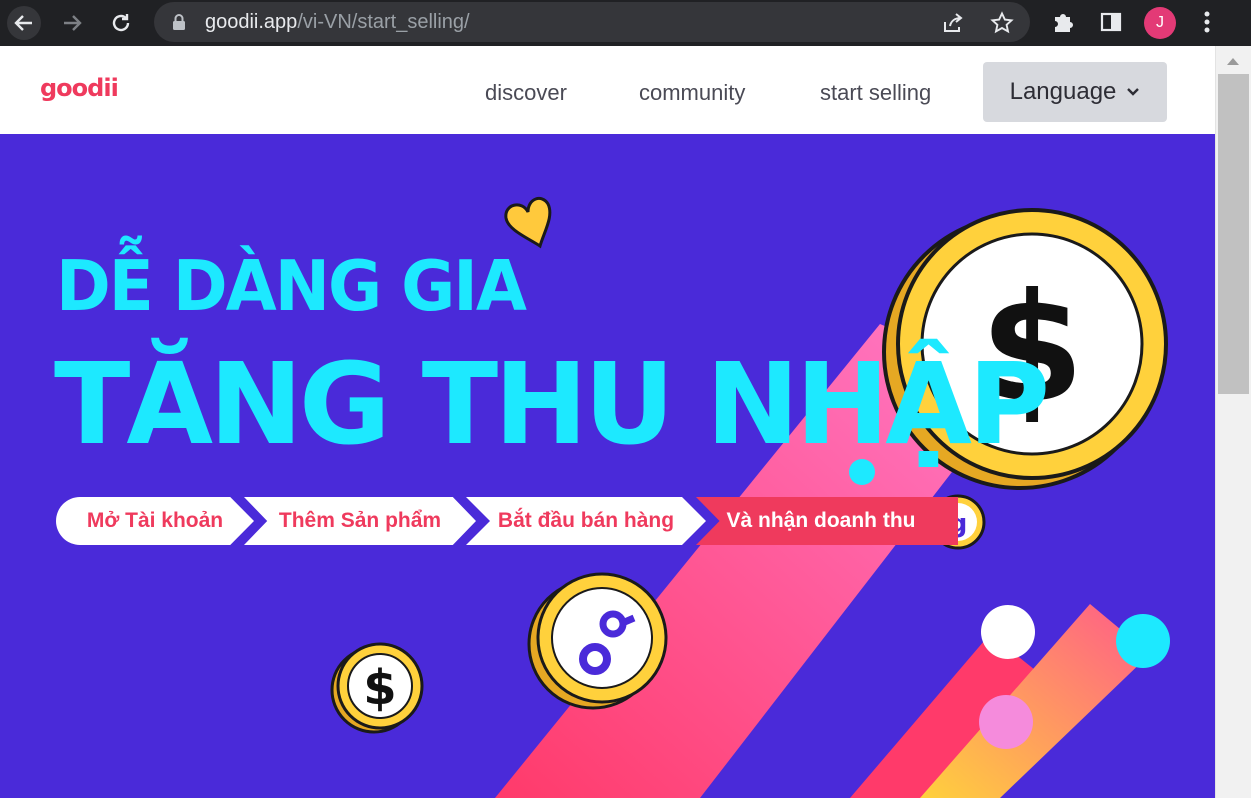 The image size is (1251, 798). I want to click on hero-headline-line1: DỄ DÀNG GIA, so click(291, 286).